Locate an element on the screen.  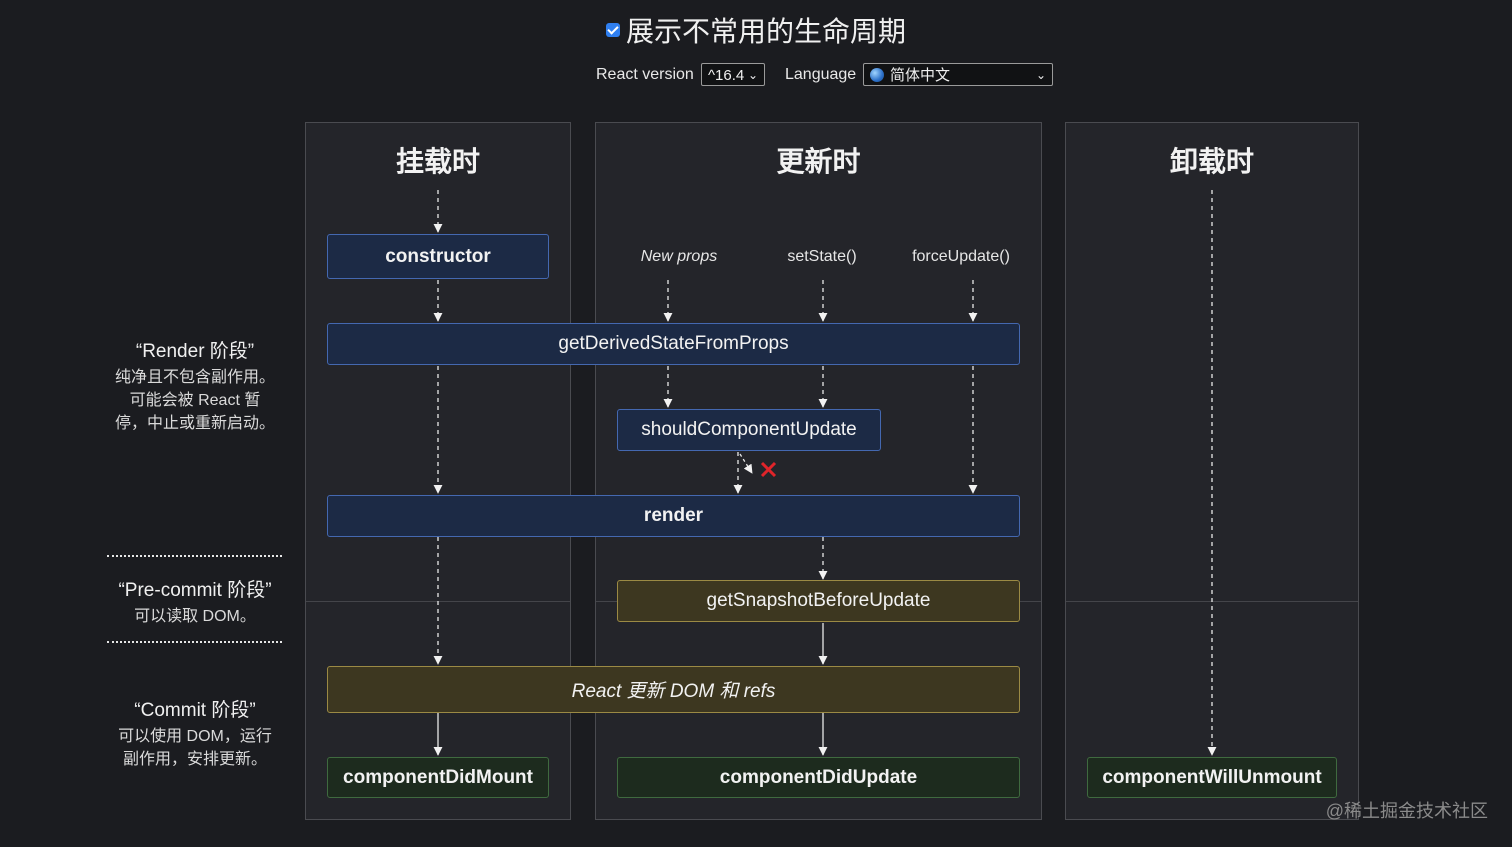
watermark: @稀土掘金技术社区 is located at coordinates (1406, 811).